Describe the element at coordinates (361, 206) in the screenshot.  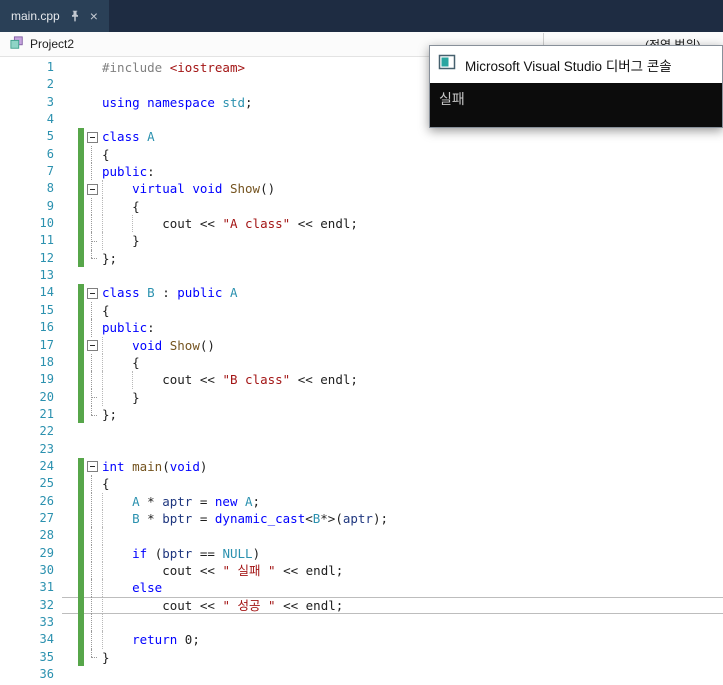
I see `code-line: 9 {` at that location.